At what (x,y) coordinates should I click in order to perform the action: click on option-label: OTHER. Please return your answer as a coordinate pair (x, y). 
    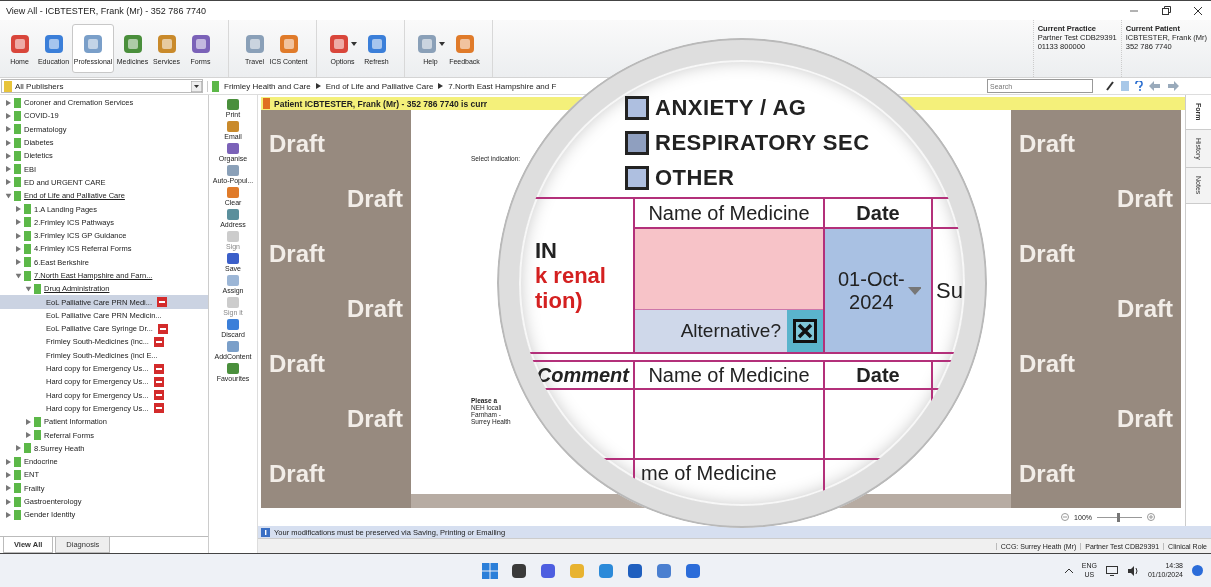
    Looking at the image, I should click on (695, 177).